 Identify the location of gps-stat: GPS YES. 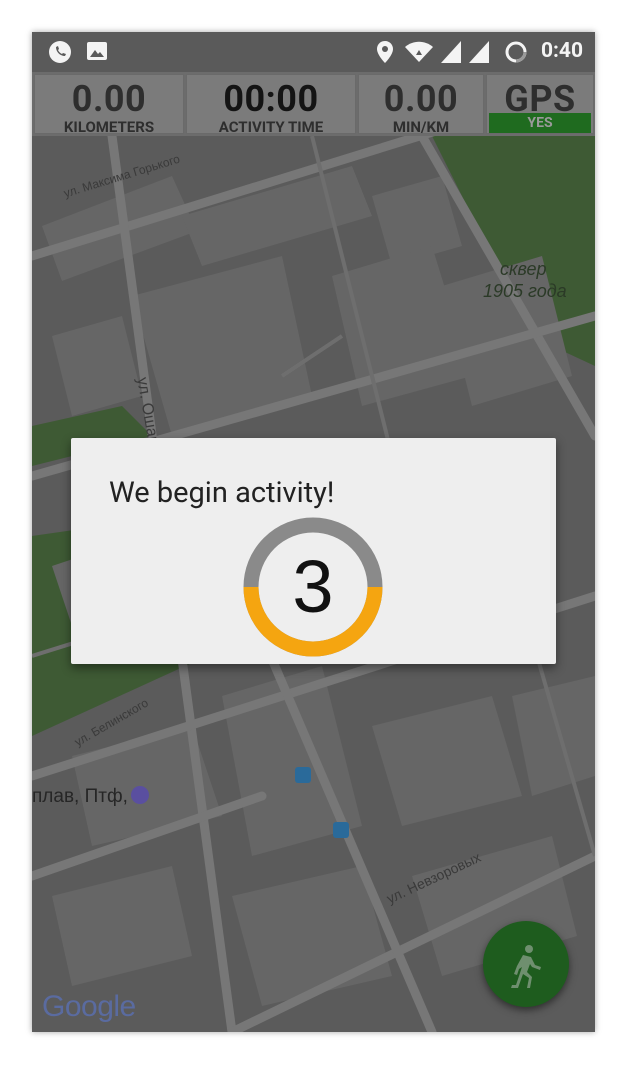
(540, 104).